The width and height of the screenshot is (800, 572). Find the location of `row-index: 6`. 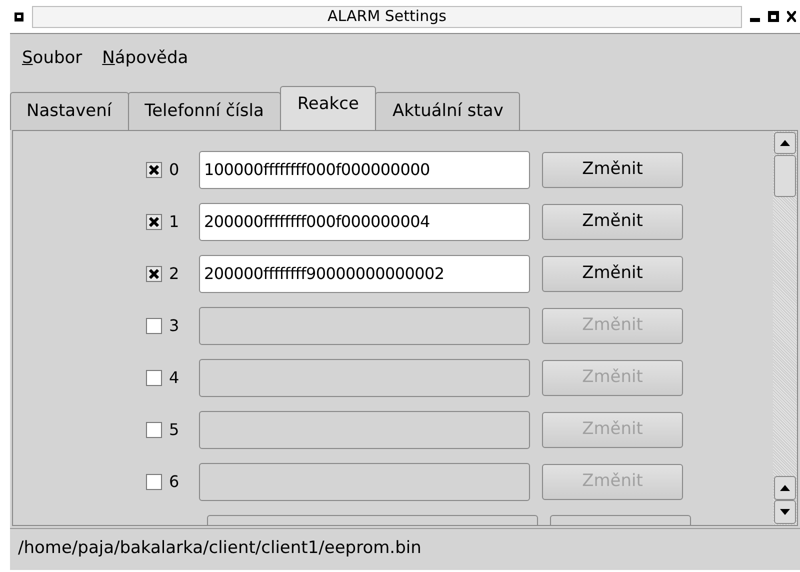

row-index: 6 is located at coordinates (174, 482).